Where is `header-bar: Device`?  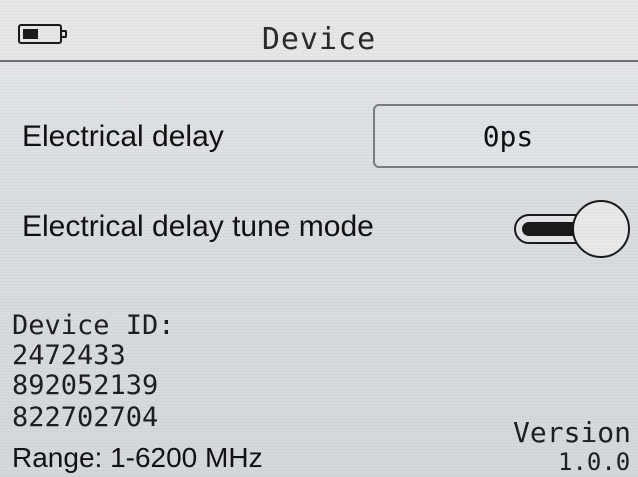 header-bar: Device is located at coordinates (319, 31).